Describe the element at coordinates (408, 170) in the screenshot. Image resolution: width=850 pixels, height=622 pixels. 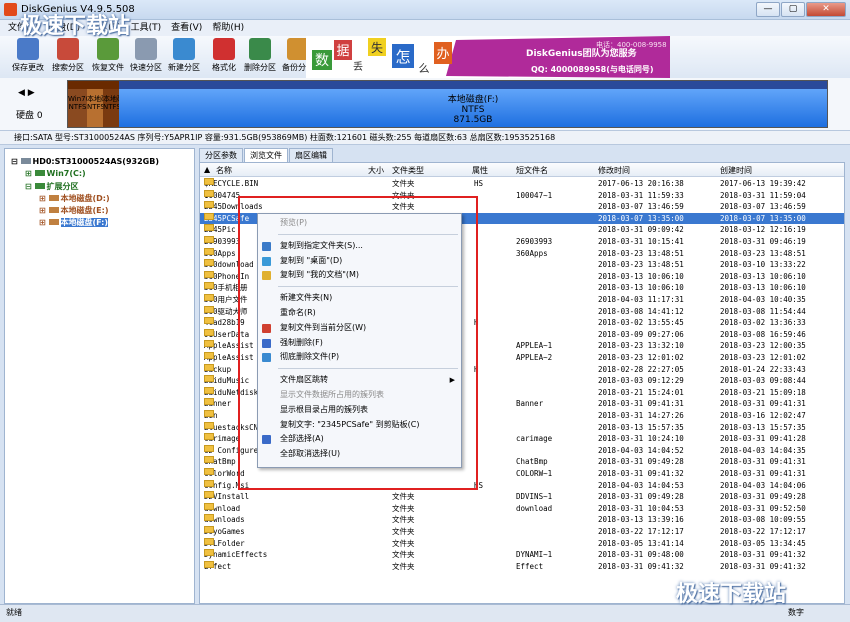
I see `col-type: 文件类型` at that location.